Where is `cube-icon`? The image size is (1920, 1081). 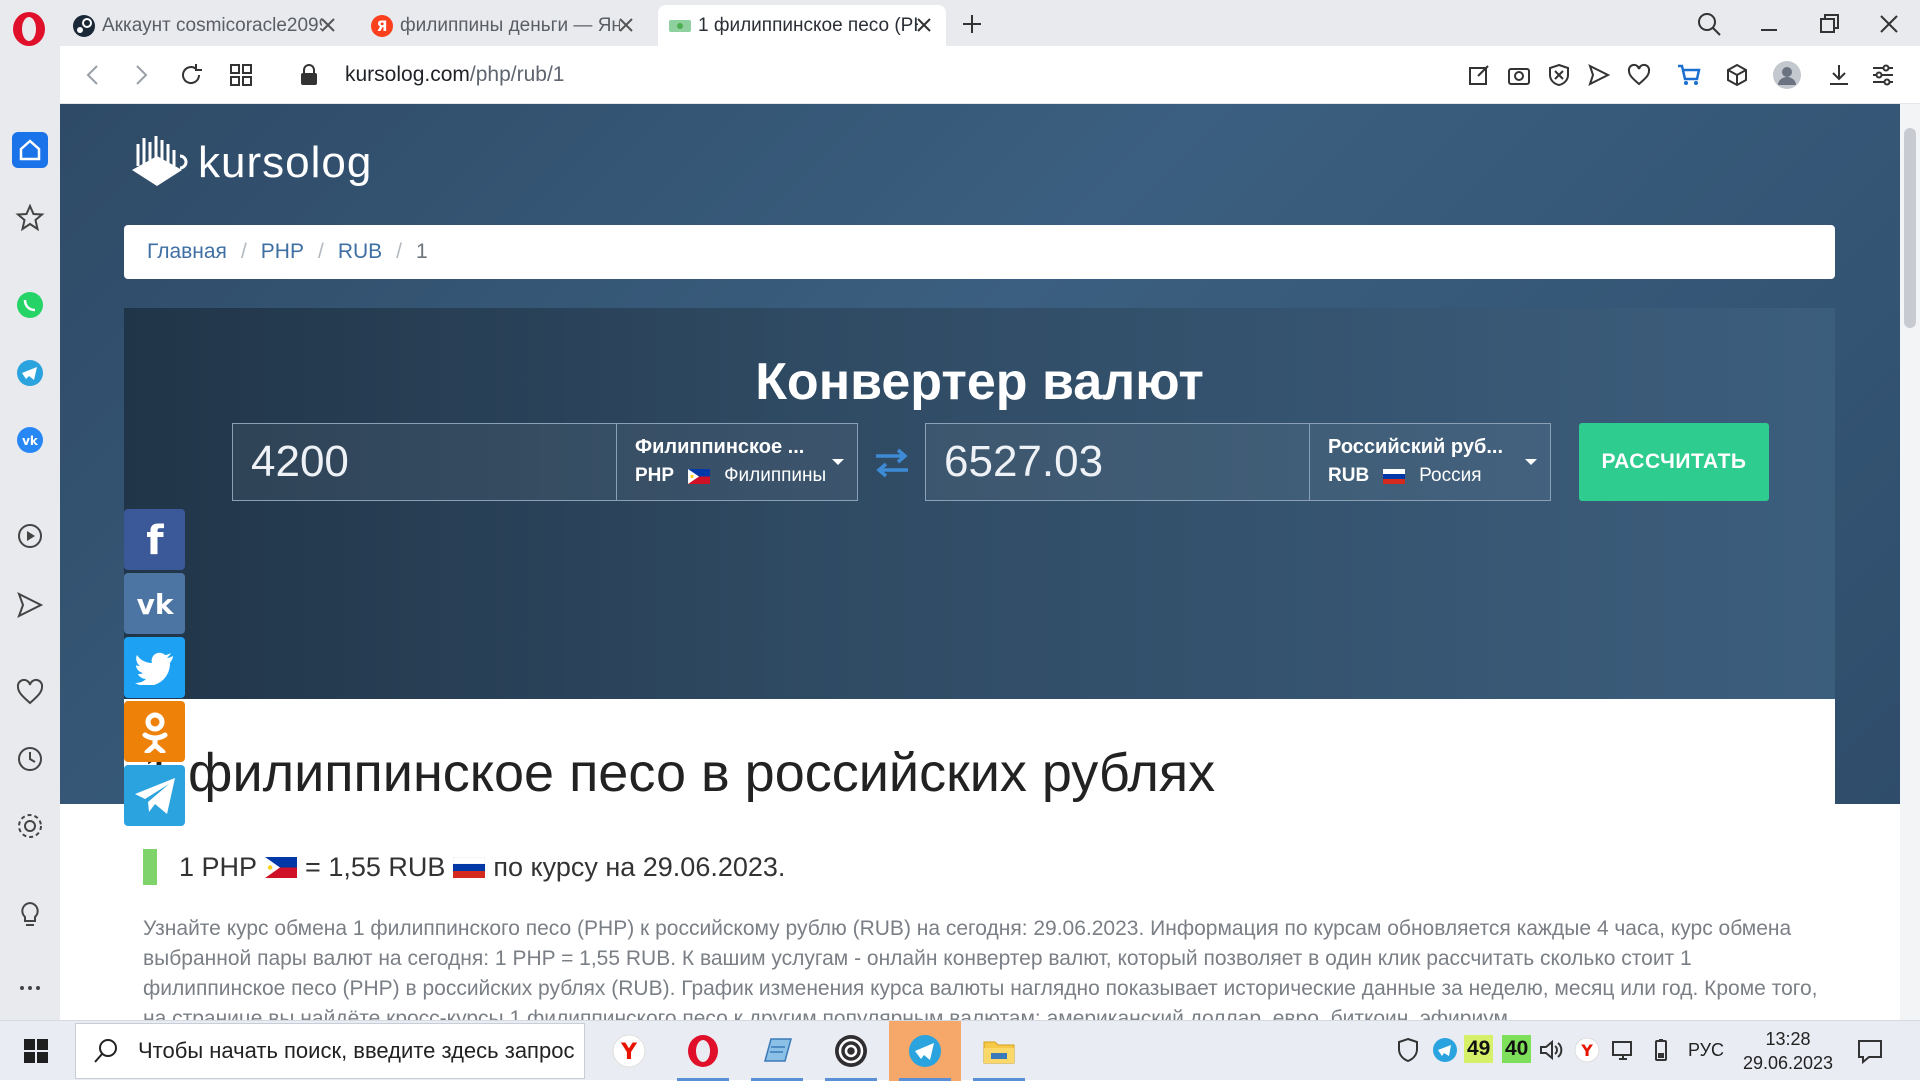
cube-icon is located at coordinates (1737, 75).